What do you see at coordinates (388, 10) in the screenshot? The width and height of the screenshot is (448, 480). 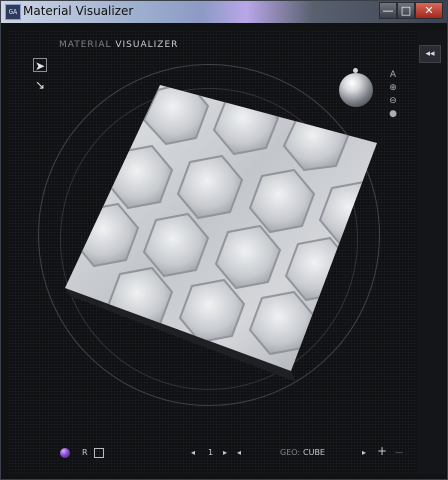 I see `minimize-button: —` at bounding box center [388, 10].